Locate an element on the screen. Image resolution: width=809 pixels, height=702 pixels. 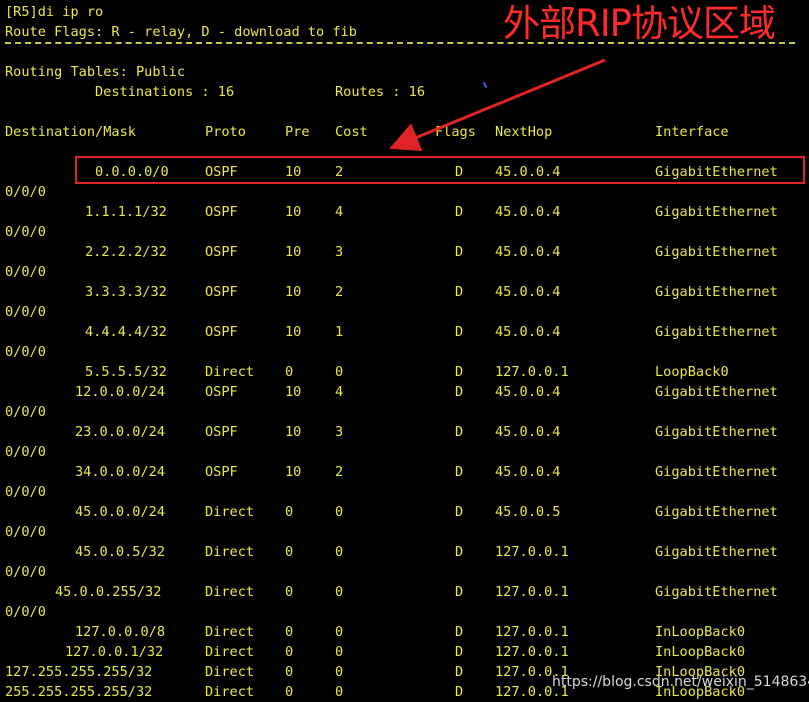
route-destination: 255.255.255.255/32 is located at coordinates (79, 692).